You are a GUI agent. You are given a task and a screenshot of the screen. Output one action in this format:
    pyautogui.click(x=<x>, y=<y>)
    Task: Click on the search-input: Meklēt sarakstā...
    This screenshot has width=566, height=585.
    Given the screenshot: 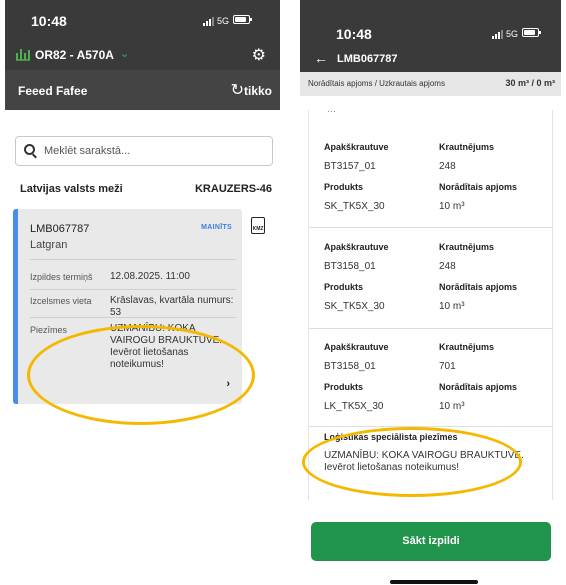 What is the action you would take?
    pyautogui.click(x=144, y=151)
    